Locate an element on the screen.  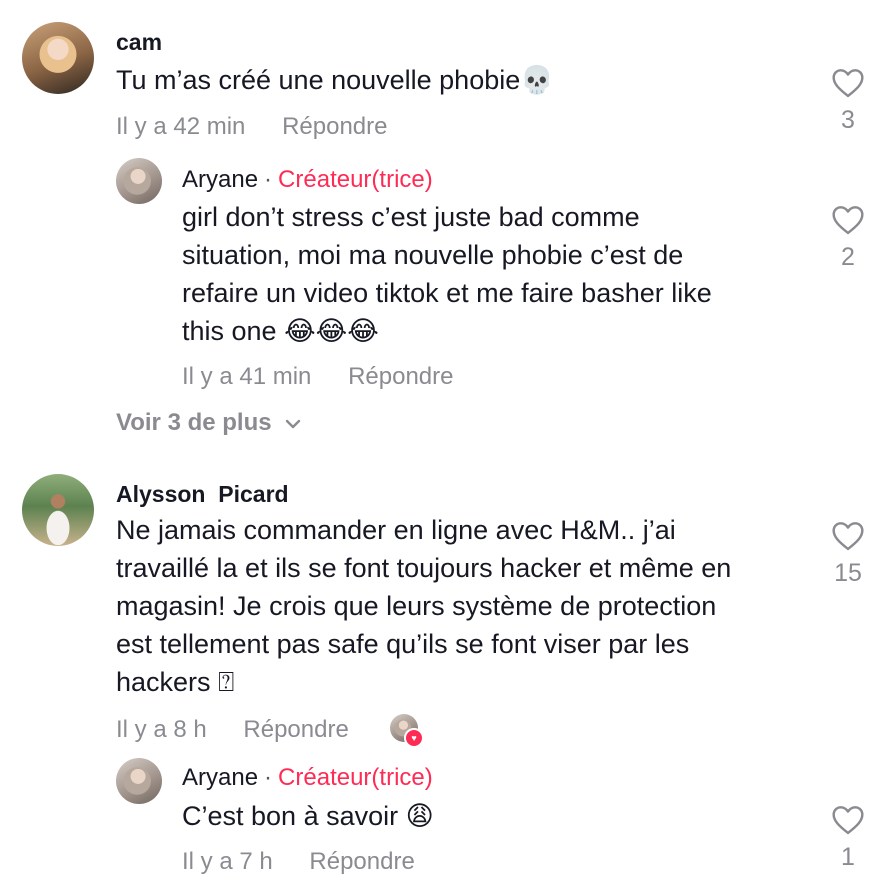
avatar-alysson is located at coordinates (58, 510).